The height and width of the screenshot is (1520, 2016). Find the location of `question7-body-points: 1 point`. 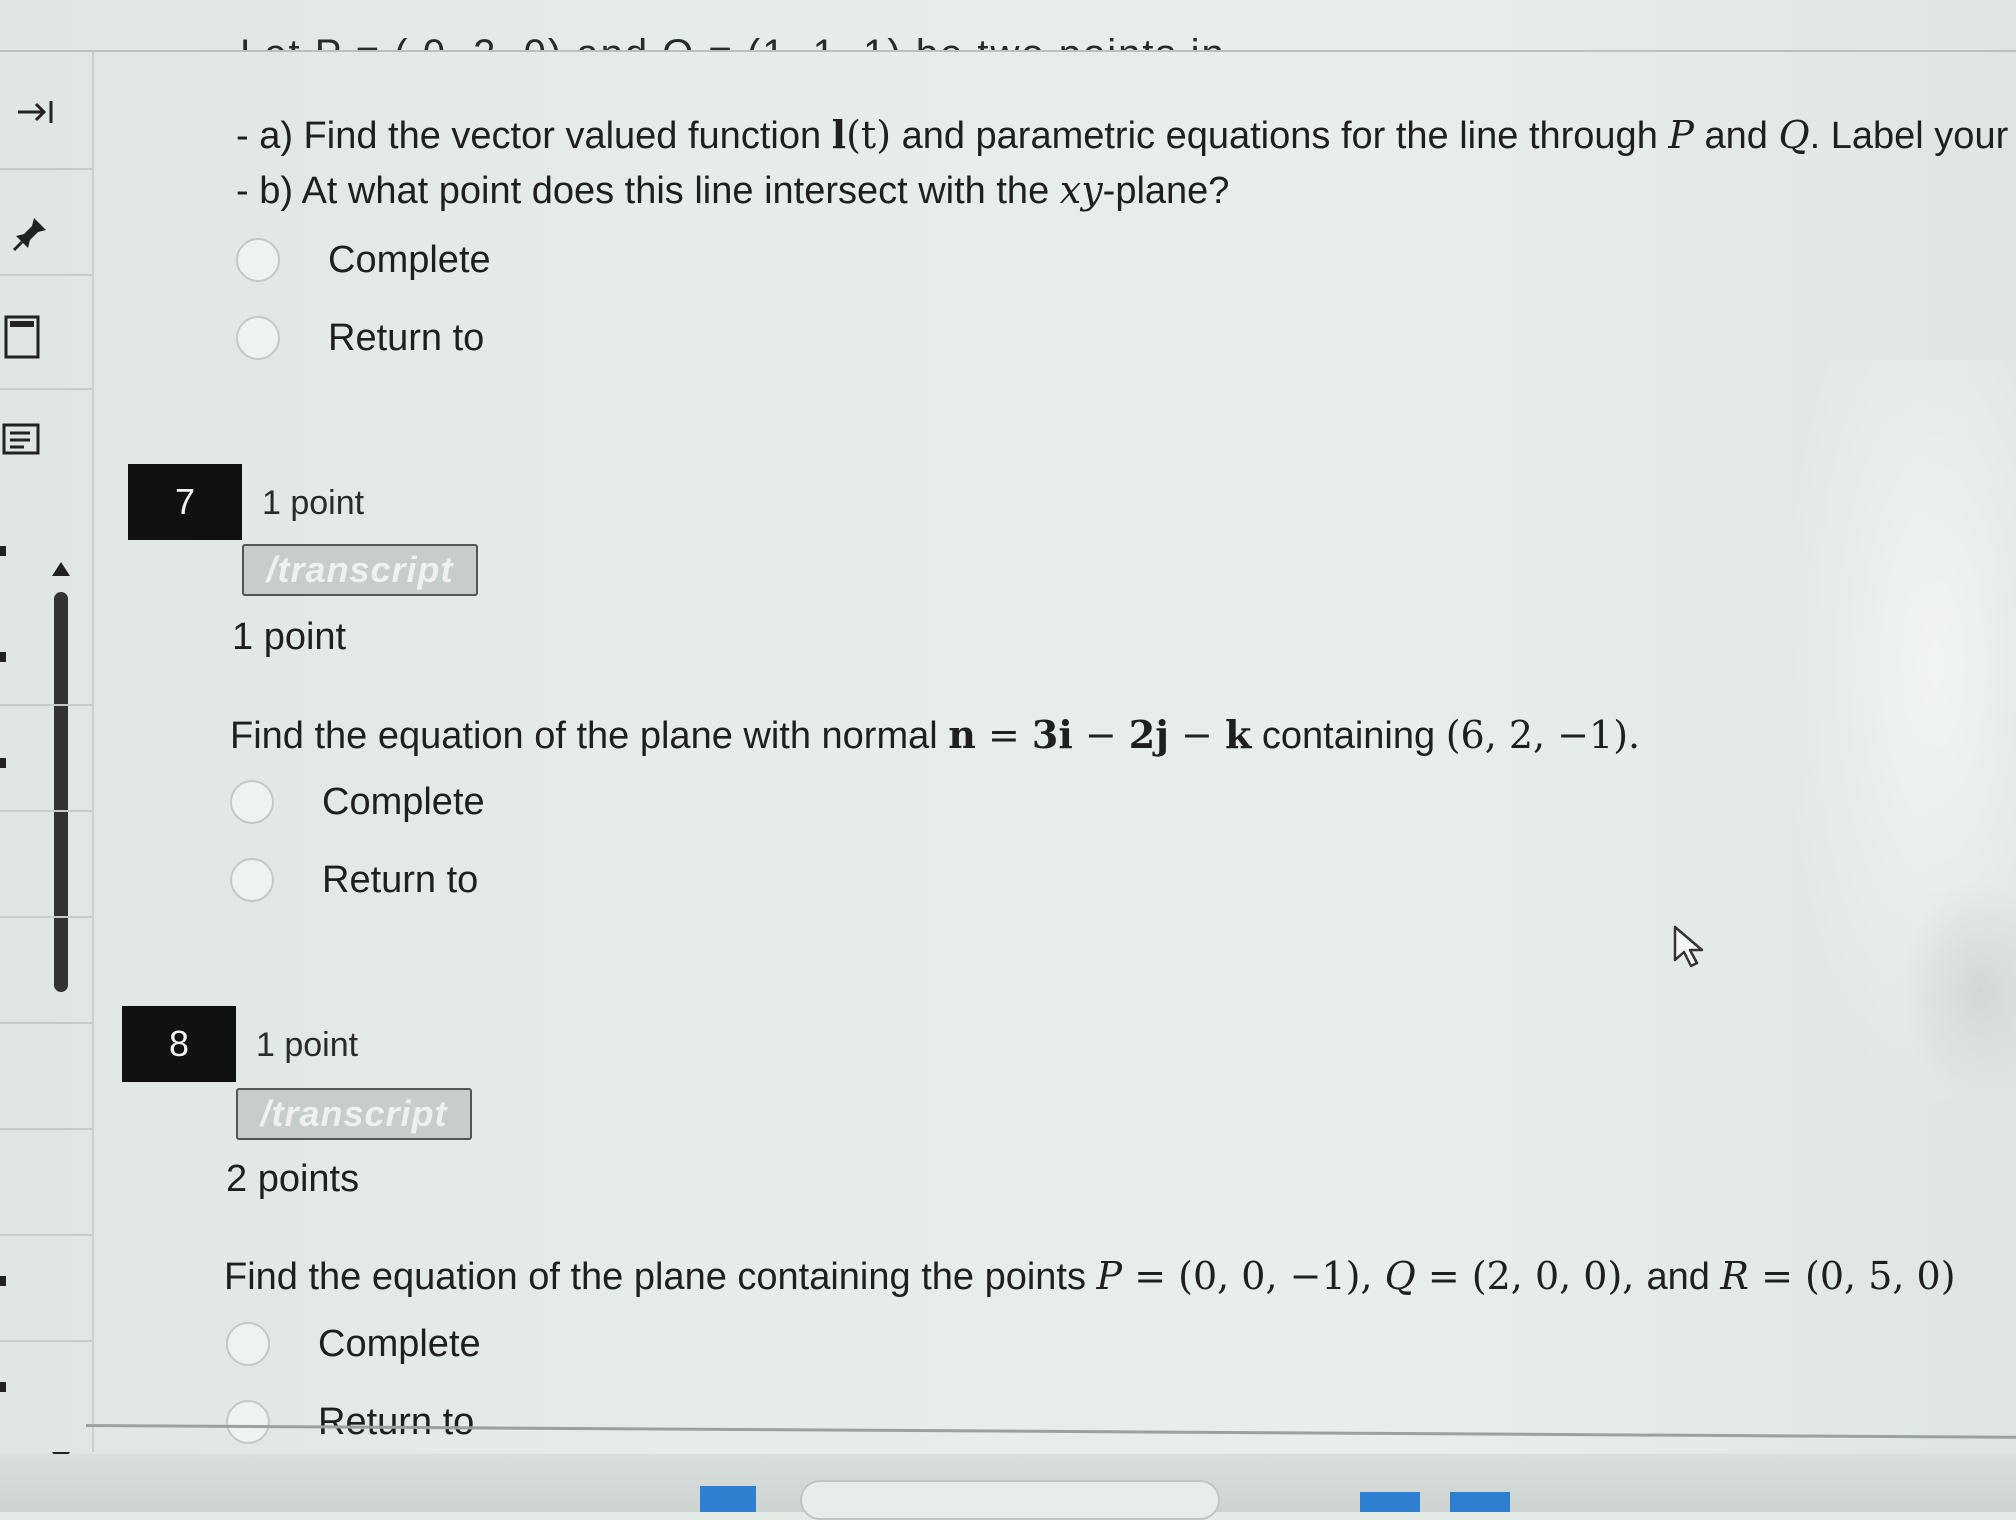

question7-body-points: 1 point is located at coordinates (289, 637).